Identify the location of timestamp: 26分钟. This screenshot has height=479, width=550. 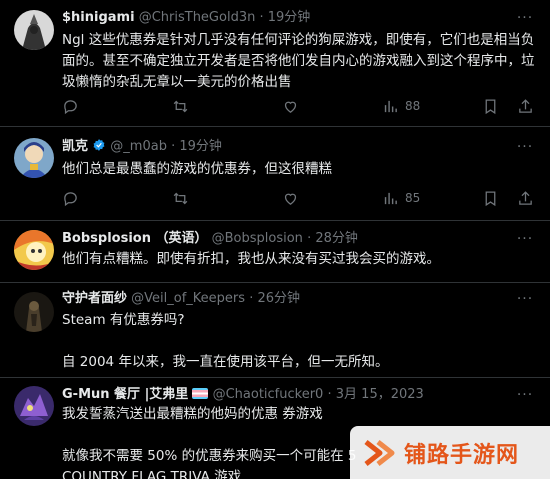
(278, 298).